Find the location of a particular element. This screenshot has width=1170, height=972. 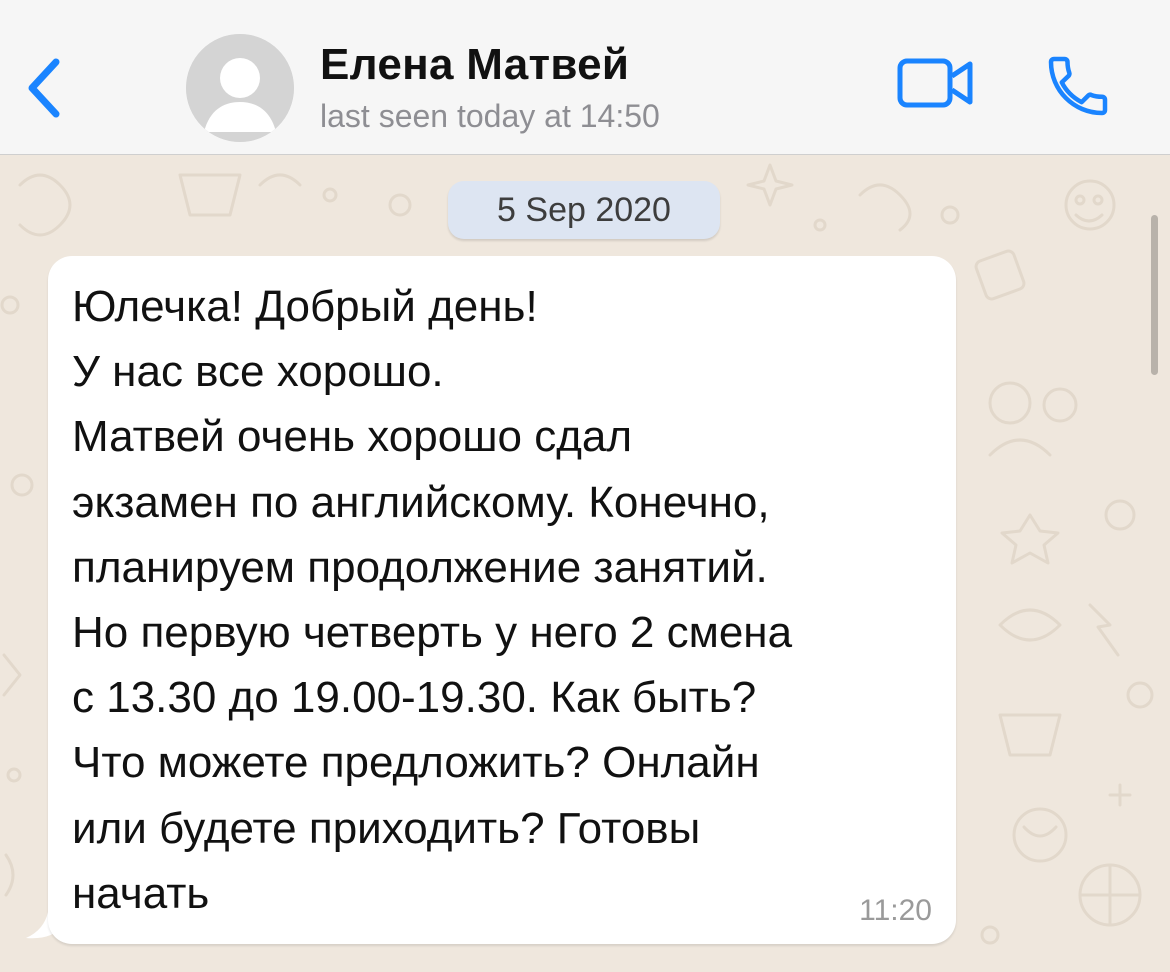

contact-name: Елена Матвей is located at coordinates (474, 65).